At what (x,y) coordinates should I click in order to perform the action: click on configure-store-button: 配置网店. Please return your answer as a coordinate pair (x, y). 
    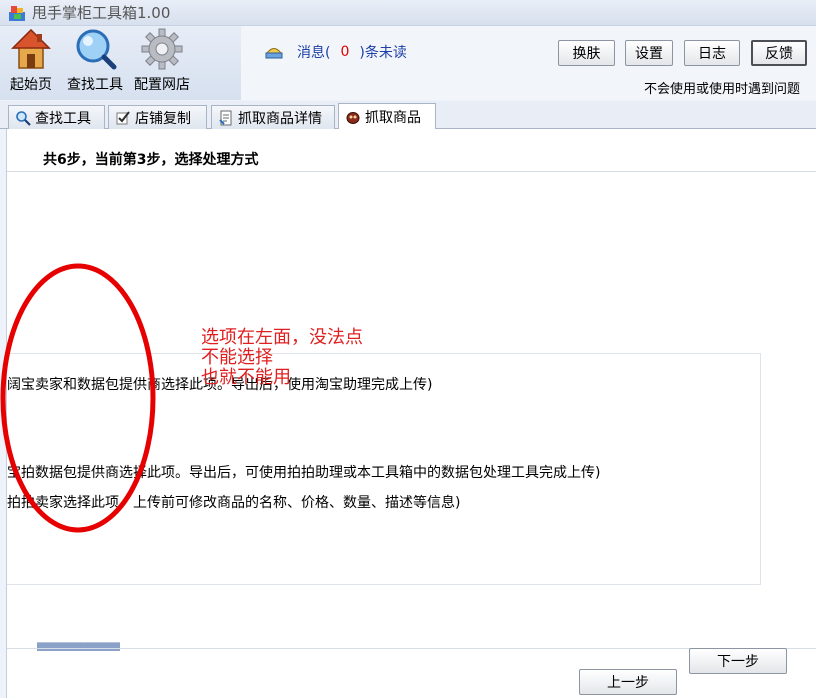
    Looking at the image, I should click on (162, 62).